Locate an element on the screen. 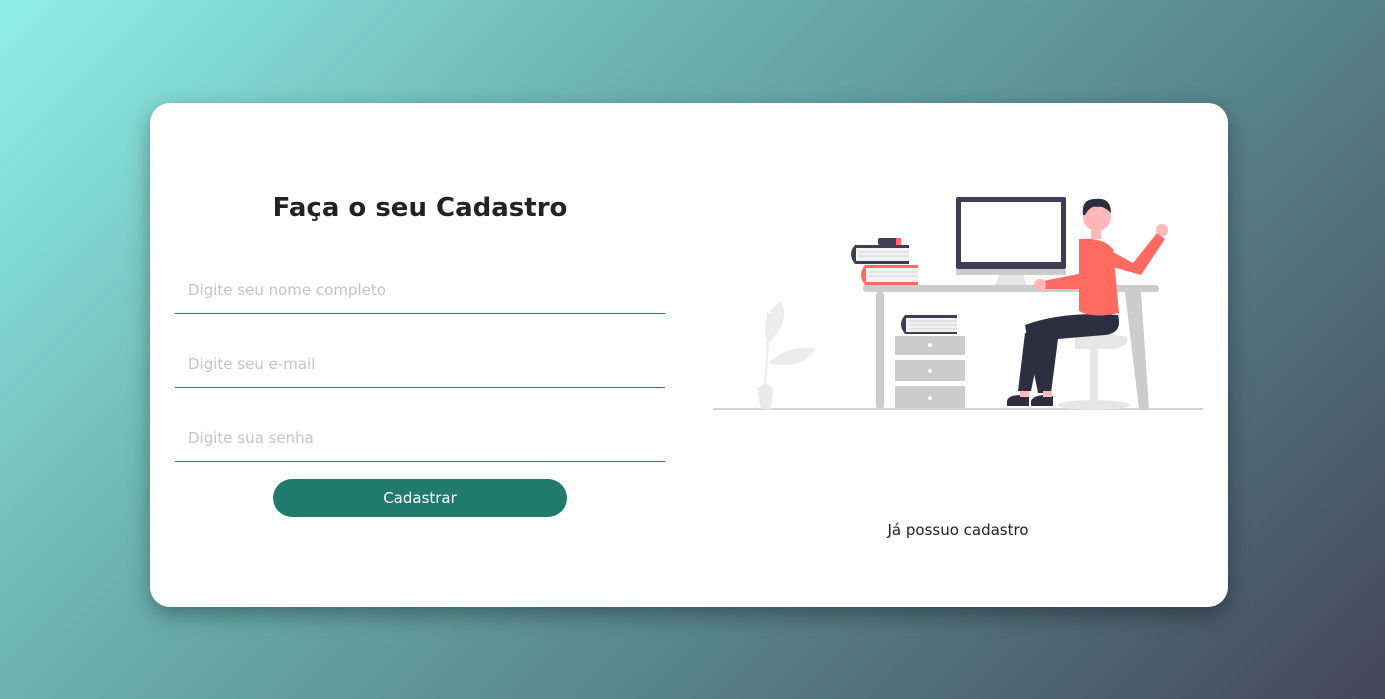 Image resolution: width=1385 pixels, height=699 pixels. password-input is located at coordinates (420, 438).